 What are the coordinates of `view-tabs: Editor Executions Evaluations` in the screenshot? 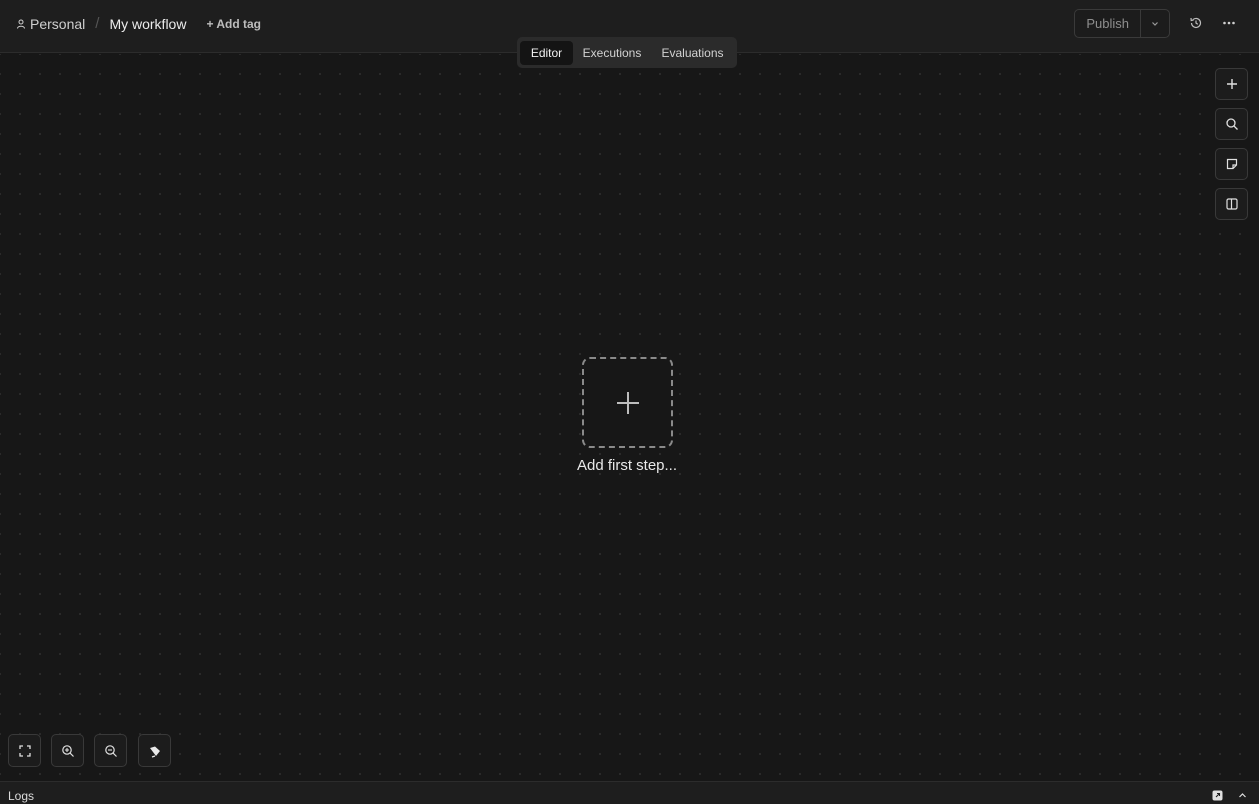 It's located at (627, 52).